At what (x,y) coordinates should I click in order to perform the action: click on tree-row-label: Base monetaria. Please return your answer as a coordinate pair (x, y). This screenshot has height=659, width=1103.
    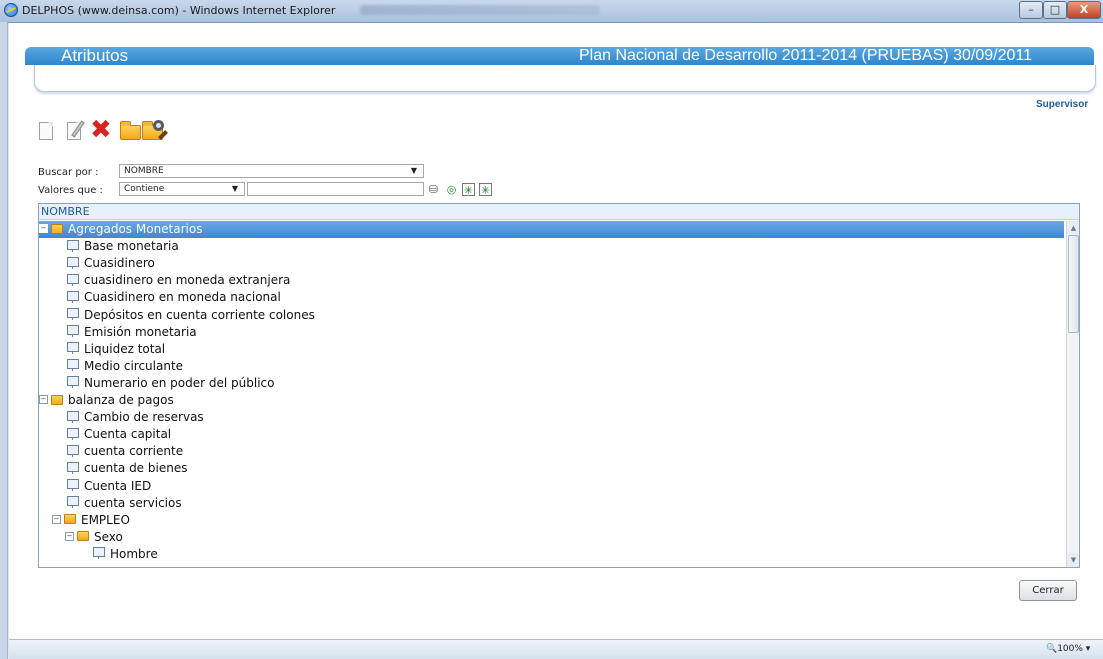
    Looking at the image, I should click on (131, 246).